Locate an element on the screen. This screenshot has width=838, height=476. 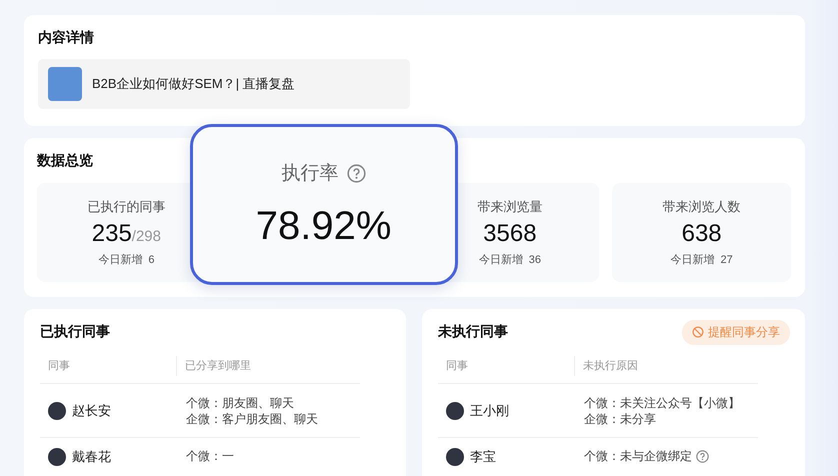
share-detail: 企微：未分享 is located at coordinates (620, 418).